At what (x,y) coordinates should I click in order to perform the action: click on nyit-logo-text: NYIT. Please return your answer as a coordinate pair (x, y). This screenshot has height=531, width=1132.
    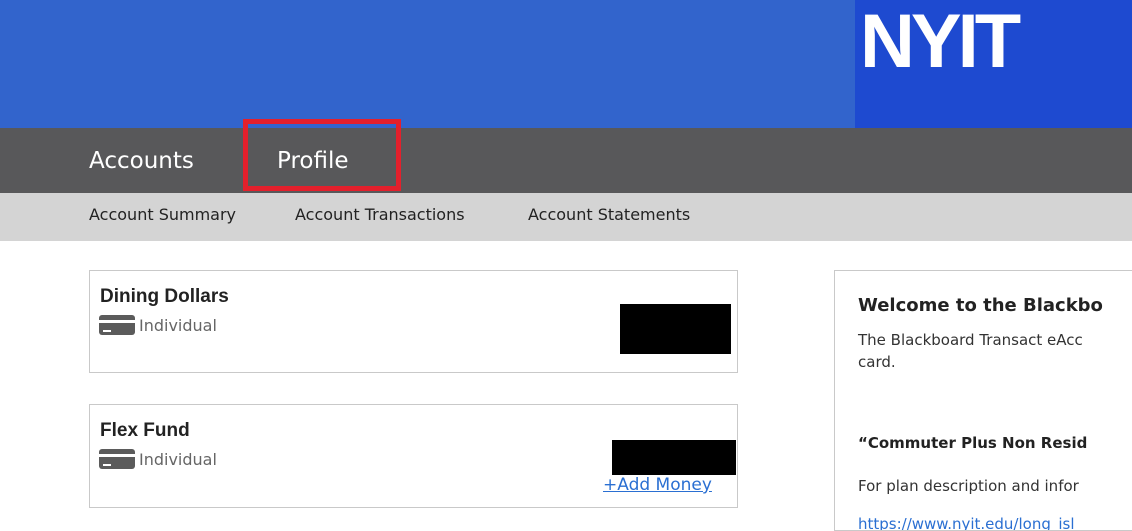
    Looking at the image, I should click on (940, 42).